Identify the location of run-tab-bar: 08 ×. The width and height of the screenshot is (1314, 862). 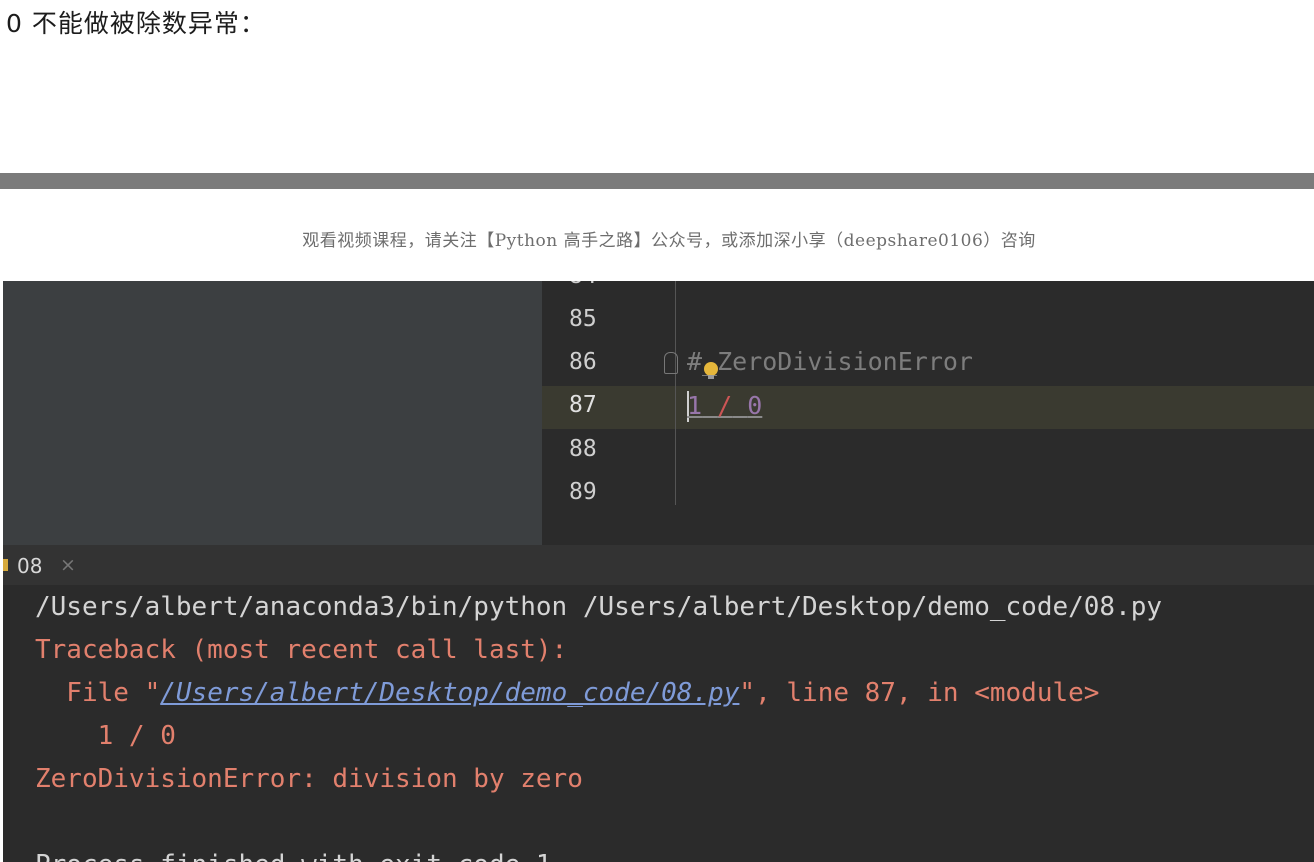
(658, 565).